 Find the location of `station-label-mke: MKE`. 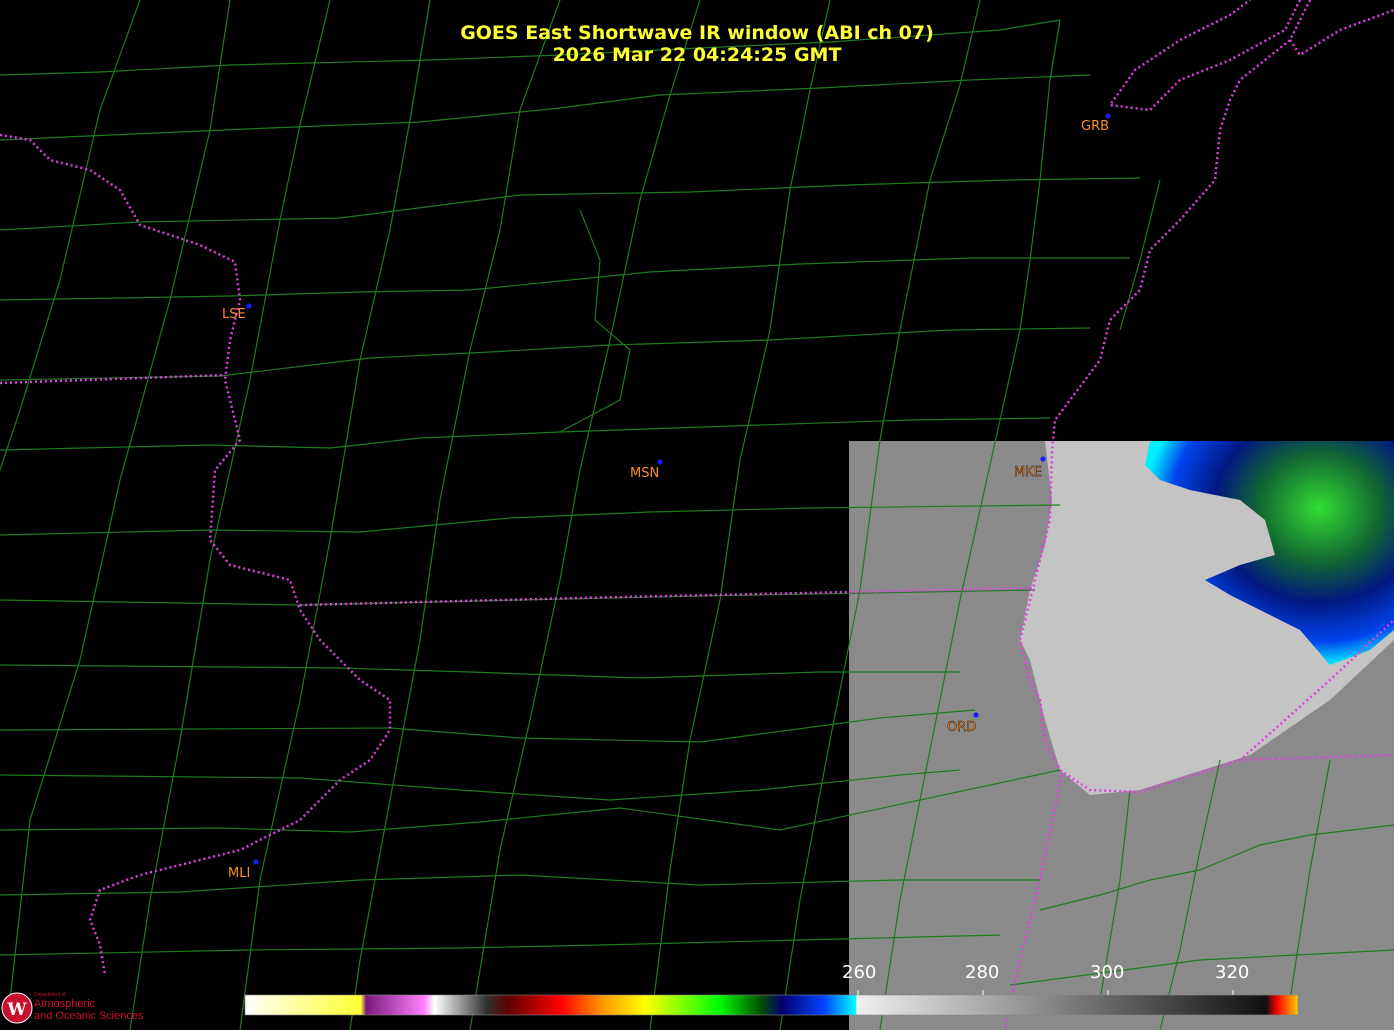

station-label-mke: MKE is located at coordinates (1028, 472).